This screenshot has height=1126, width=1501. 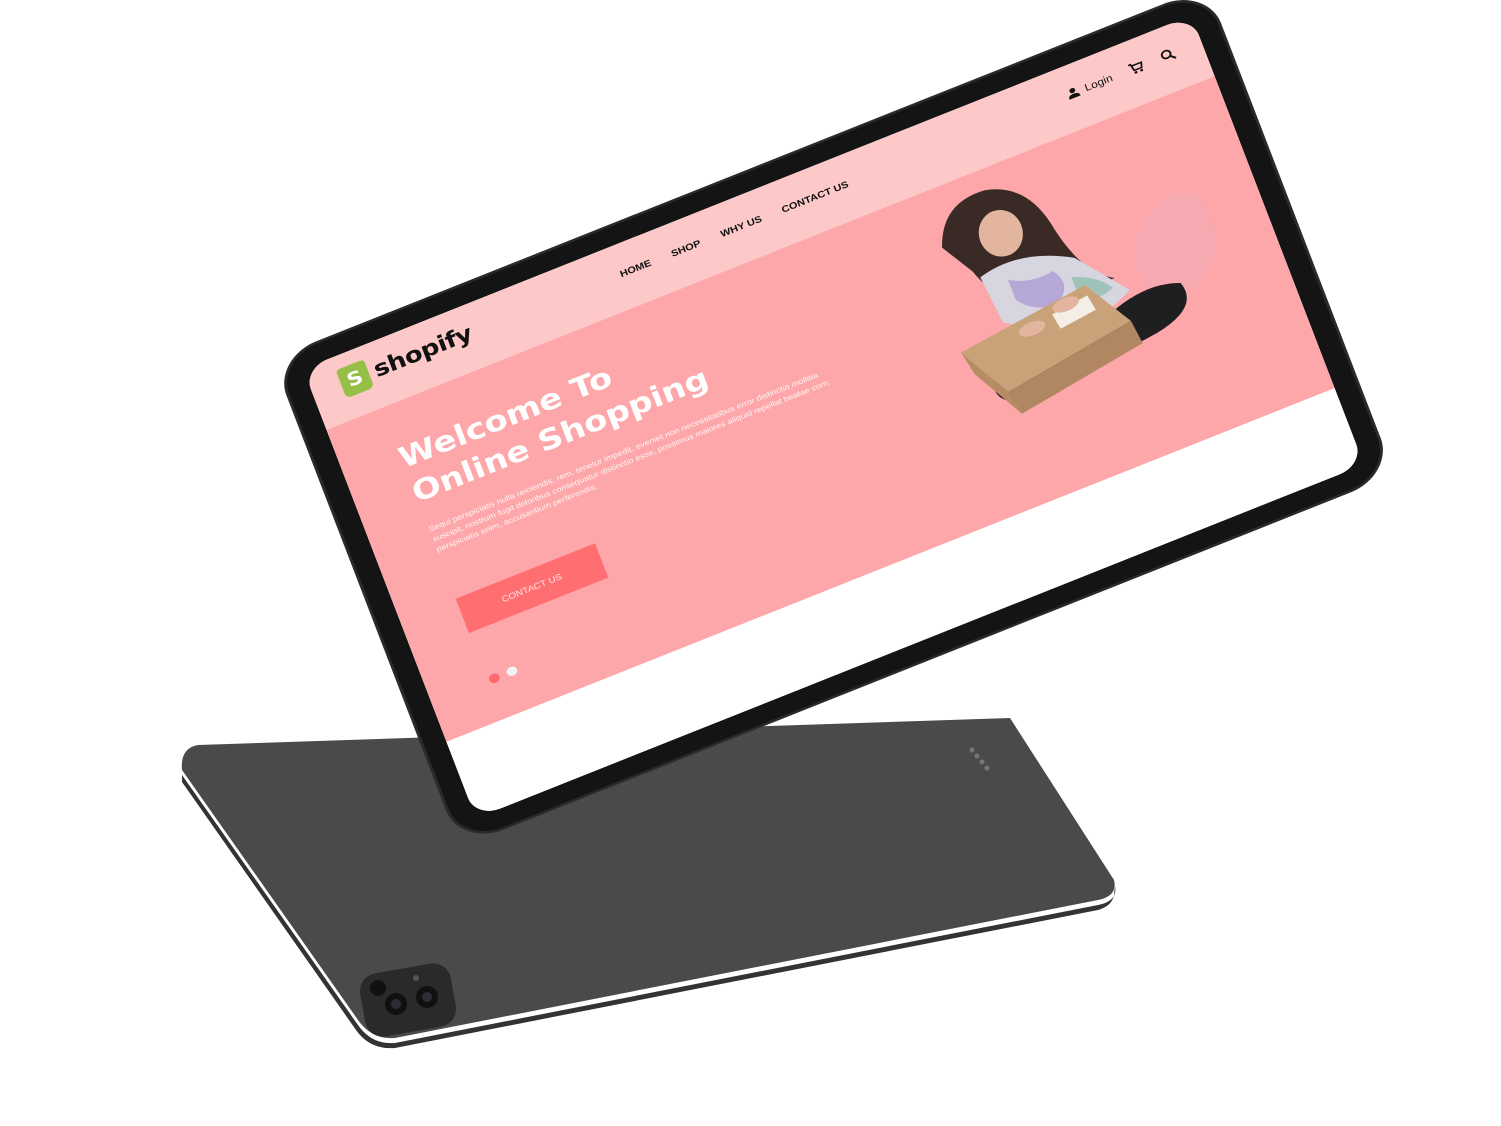 I want to click on nav-contact-us: CONTACT US, so click(x=815, y=198).